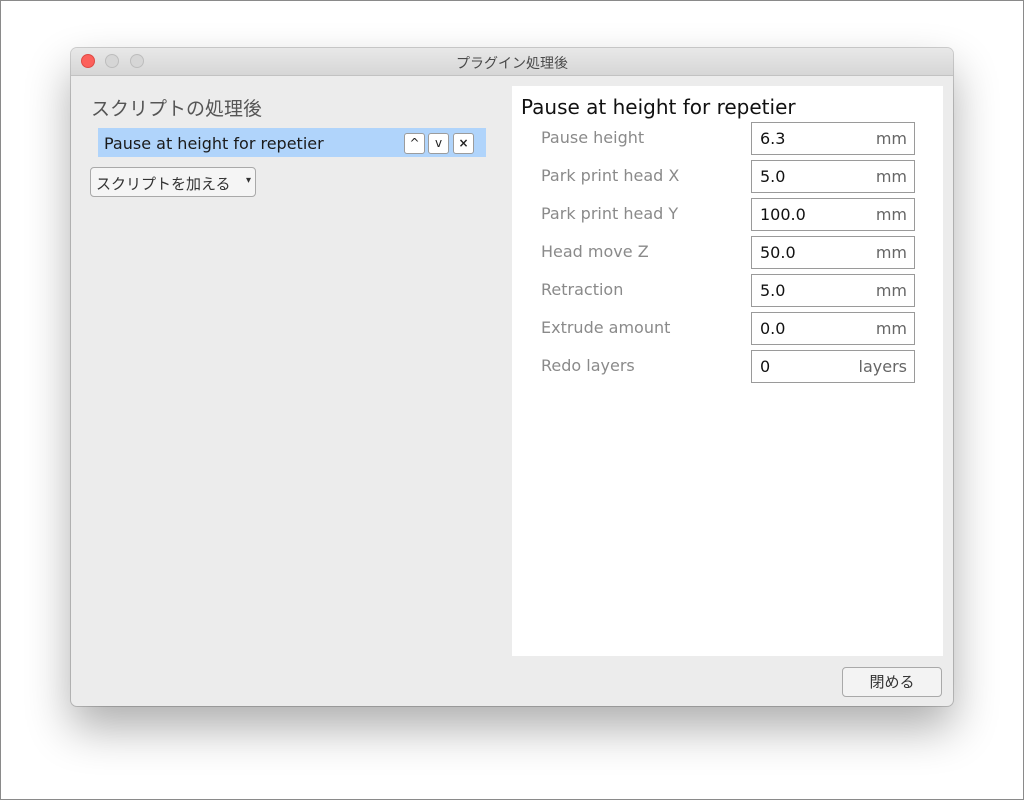  I want to click on extrude-amount-field: 0.0 mm, so click(833, 328).